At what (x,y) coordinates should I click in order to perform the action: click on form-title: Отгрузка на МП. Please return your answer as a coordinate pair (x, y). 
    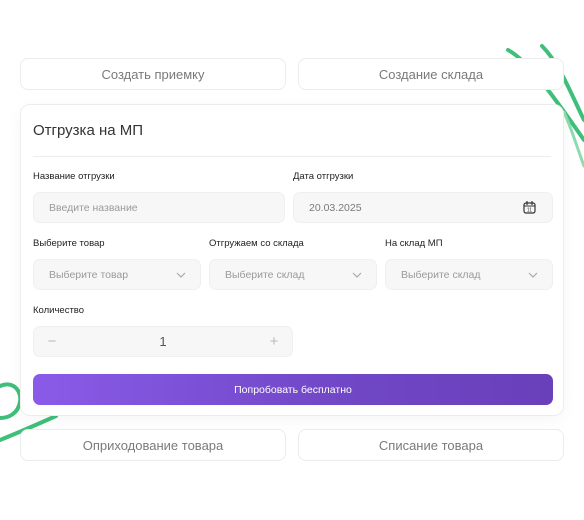
    Looking at the image, I should click on (88, 130).